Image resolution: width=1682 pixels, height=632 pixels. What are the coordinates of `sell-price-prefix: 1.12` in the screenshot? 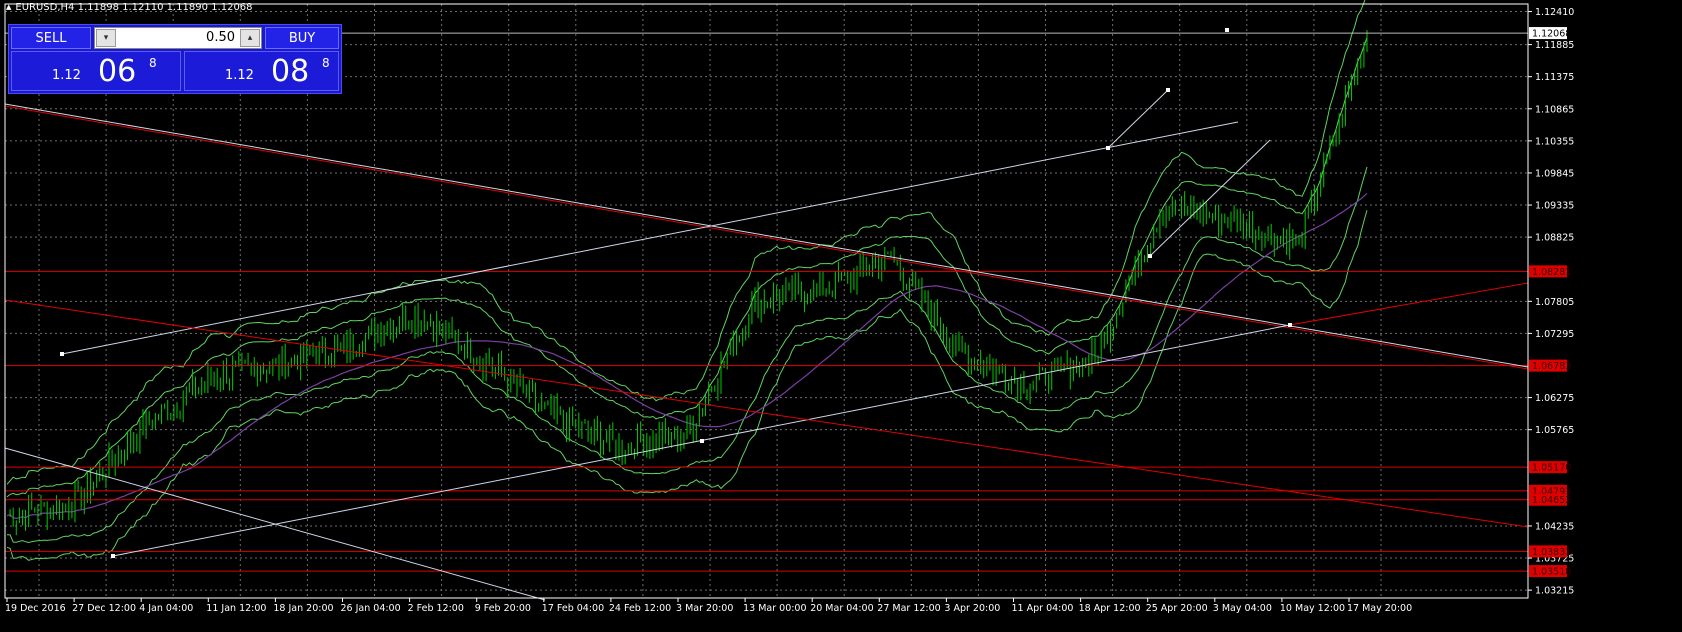 It's located at (66, 75).